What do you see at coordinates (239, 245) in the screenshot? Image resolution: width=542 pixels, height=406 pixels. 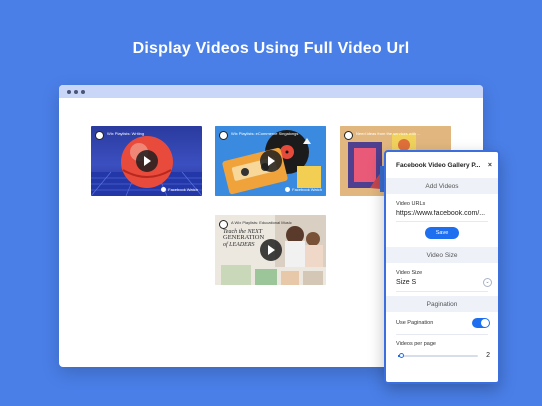 I see `book-cover-line3: of LEADERS` at bounding box center [239, 245].